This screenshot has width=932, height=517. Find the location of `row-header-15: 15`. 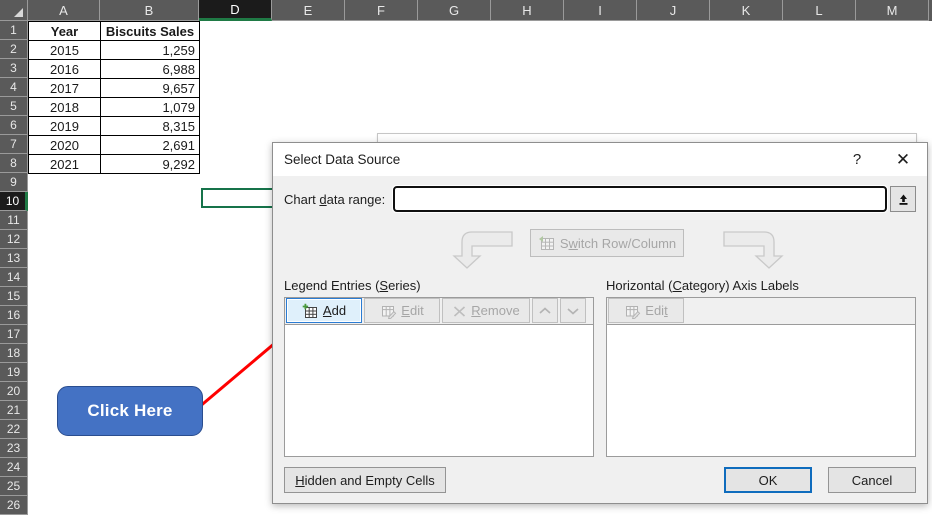

row-header-15: 15 is located at coordinates (14, 296).